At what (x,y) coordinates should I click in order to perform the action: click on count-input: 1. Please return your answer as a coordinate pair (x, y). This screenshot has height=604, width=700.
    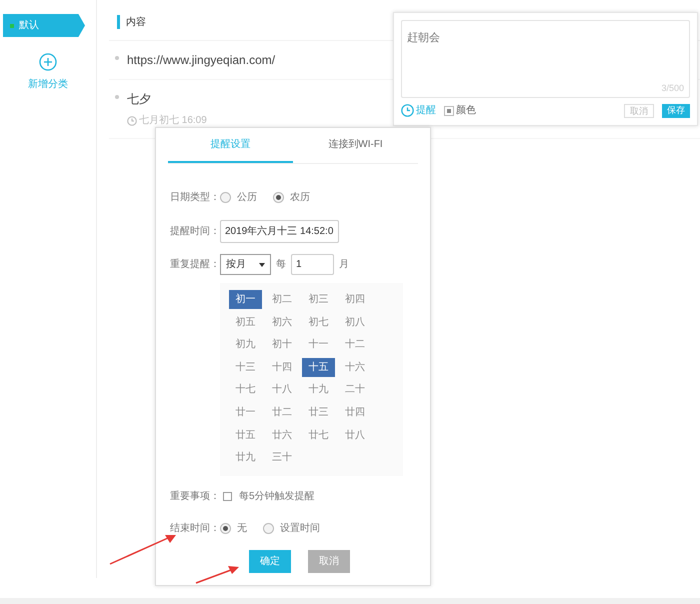
    Looking at the image, I should click on (312, 264).